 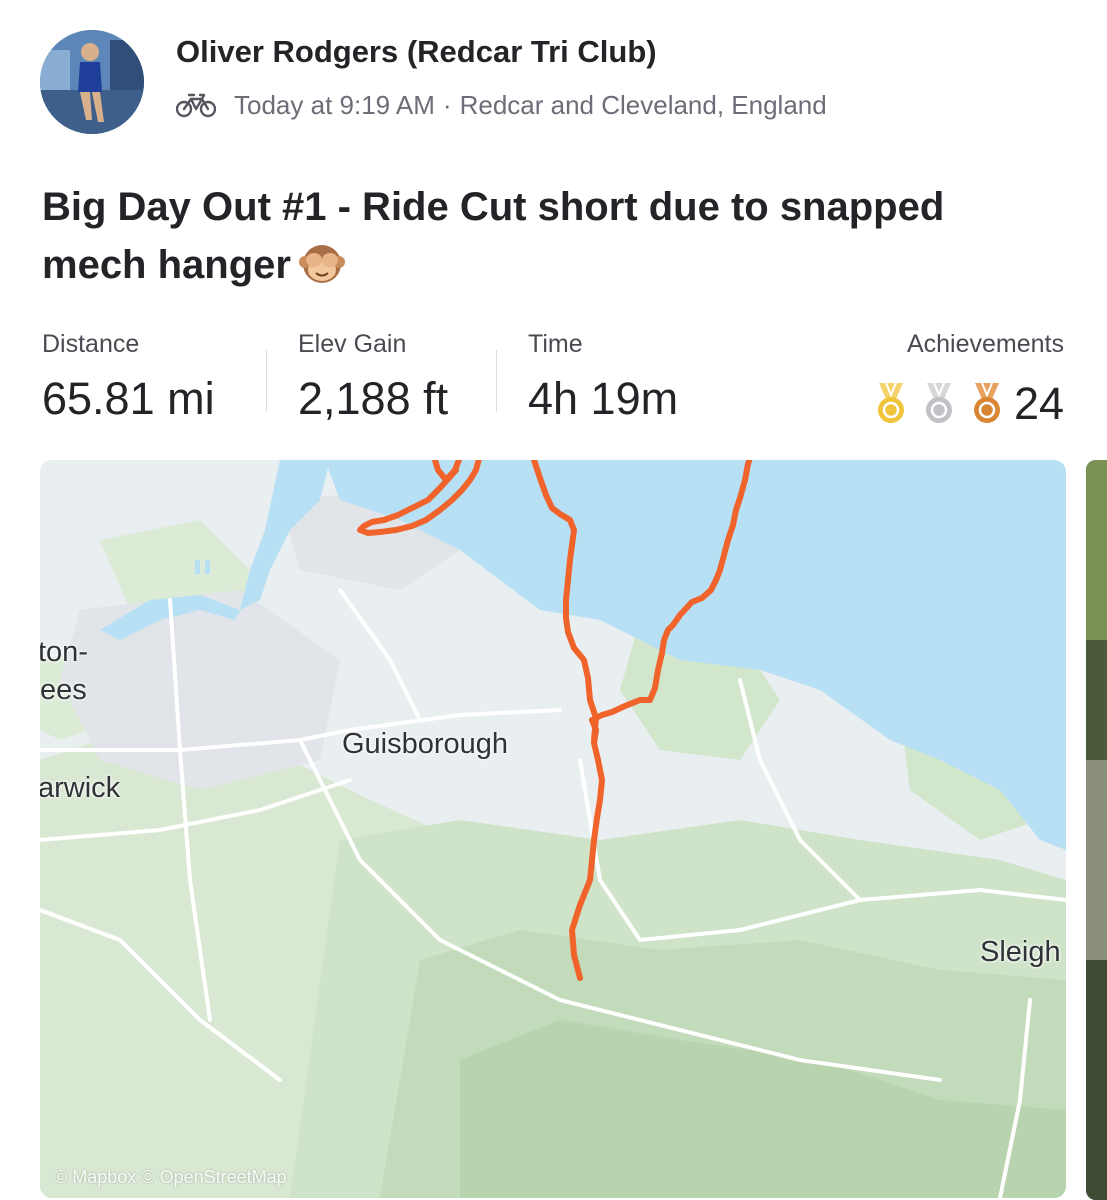 I want to click on time-label: Time, so click(x=555, y=344).